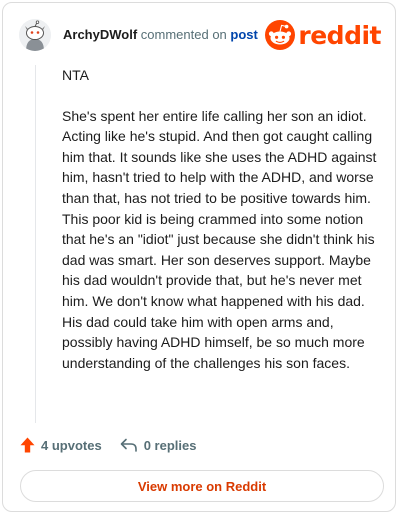 The width and height of the screenshot is (400, 516). What do you see at coordinates (202, 486) in the screenshot?
I see `view-more-button: View more on Reddit` at bounding box center [202, 486].